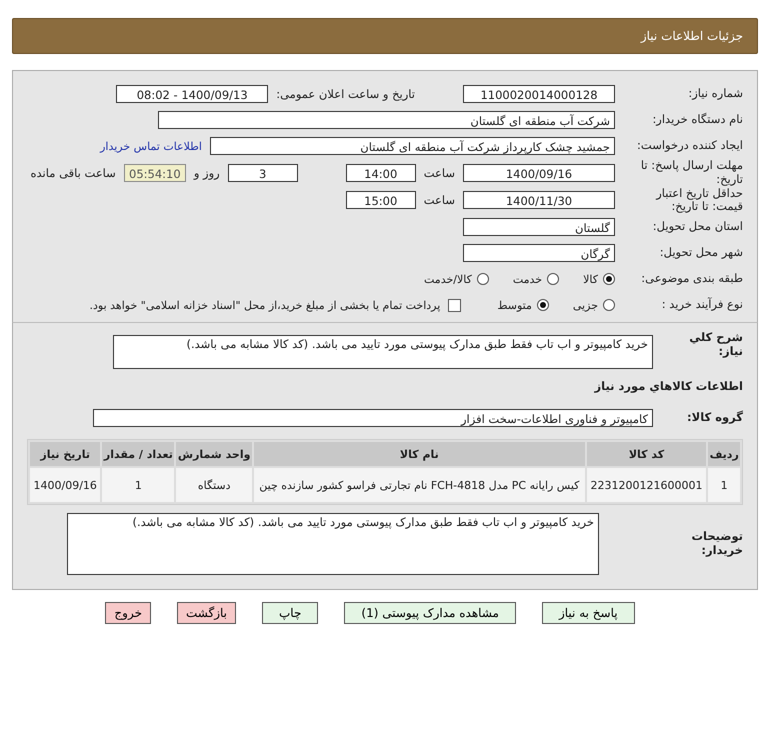 The image size is (770, 745). I want to click on field-label: توضیحات خریدار:, so click(716, 544).